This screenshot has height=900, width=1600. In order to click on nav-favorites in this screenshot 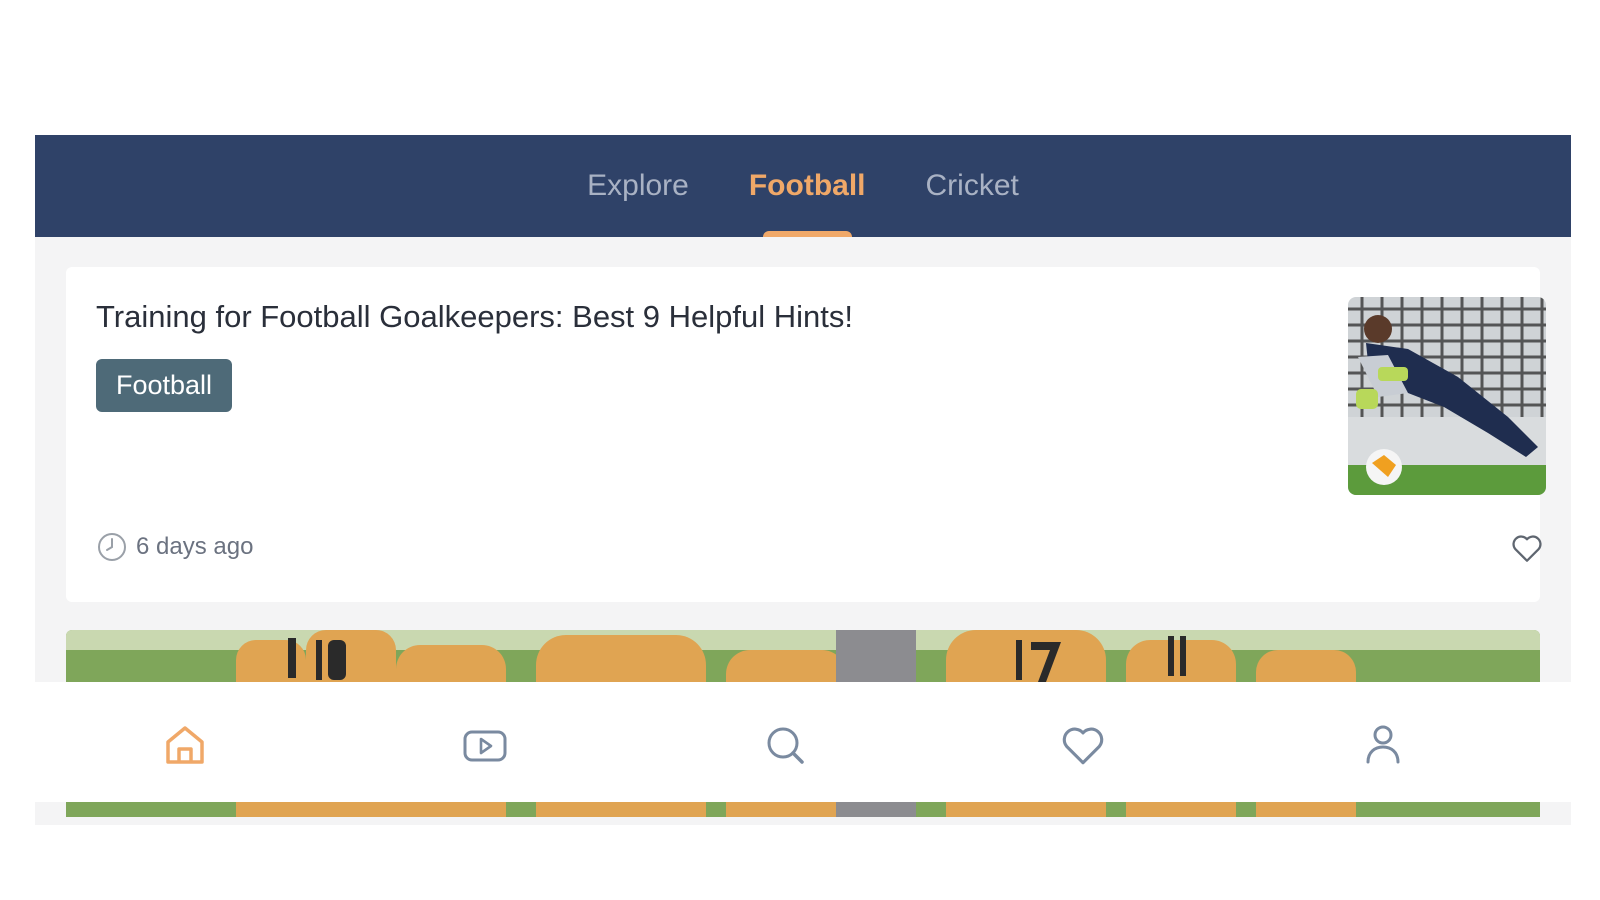, I will do `click(1083, 745)`.